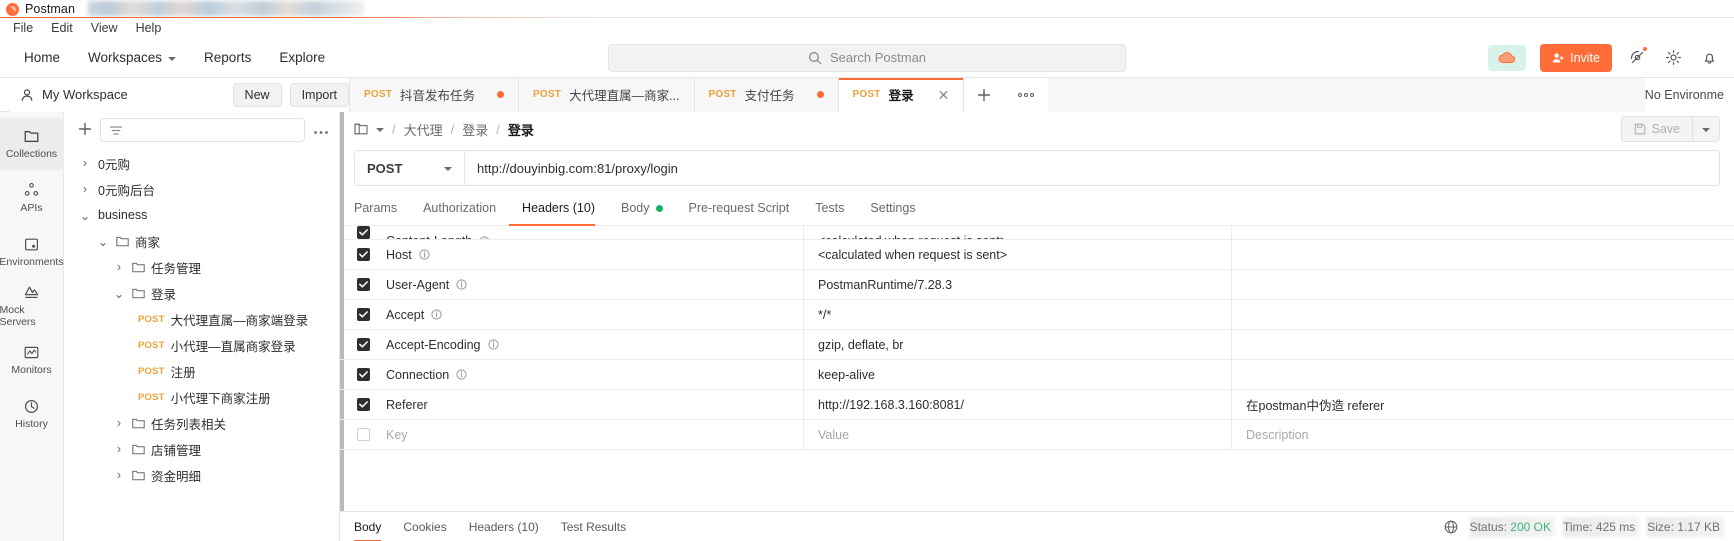 The image size is (1734, 541). I want to click on response-tab-headers: Headers (10), so click(504, 526).